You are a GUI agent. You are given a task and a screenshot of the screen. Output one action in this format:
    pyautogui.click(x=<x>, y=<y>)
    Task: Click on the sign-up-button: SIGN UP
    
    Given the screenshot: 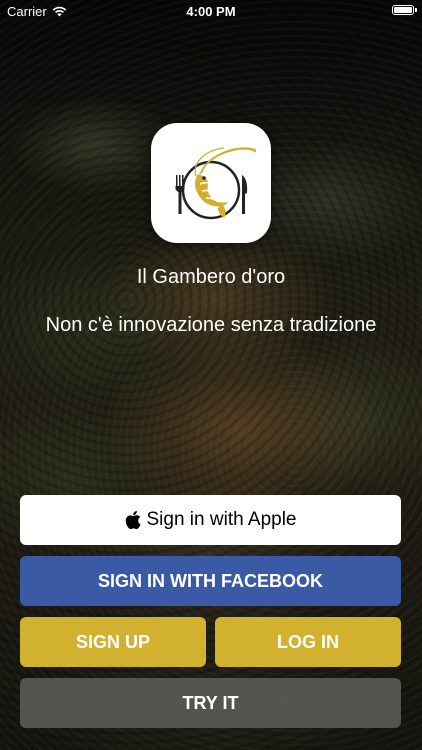 What is the action you would take?
    pyautogui.click(x=113, y=642)
    